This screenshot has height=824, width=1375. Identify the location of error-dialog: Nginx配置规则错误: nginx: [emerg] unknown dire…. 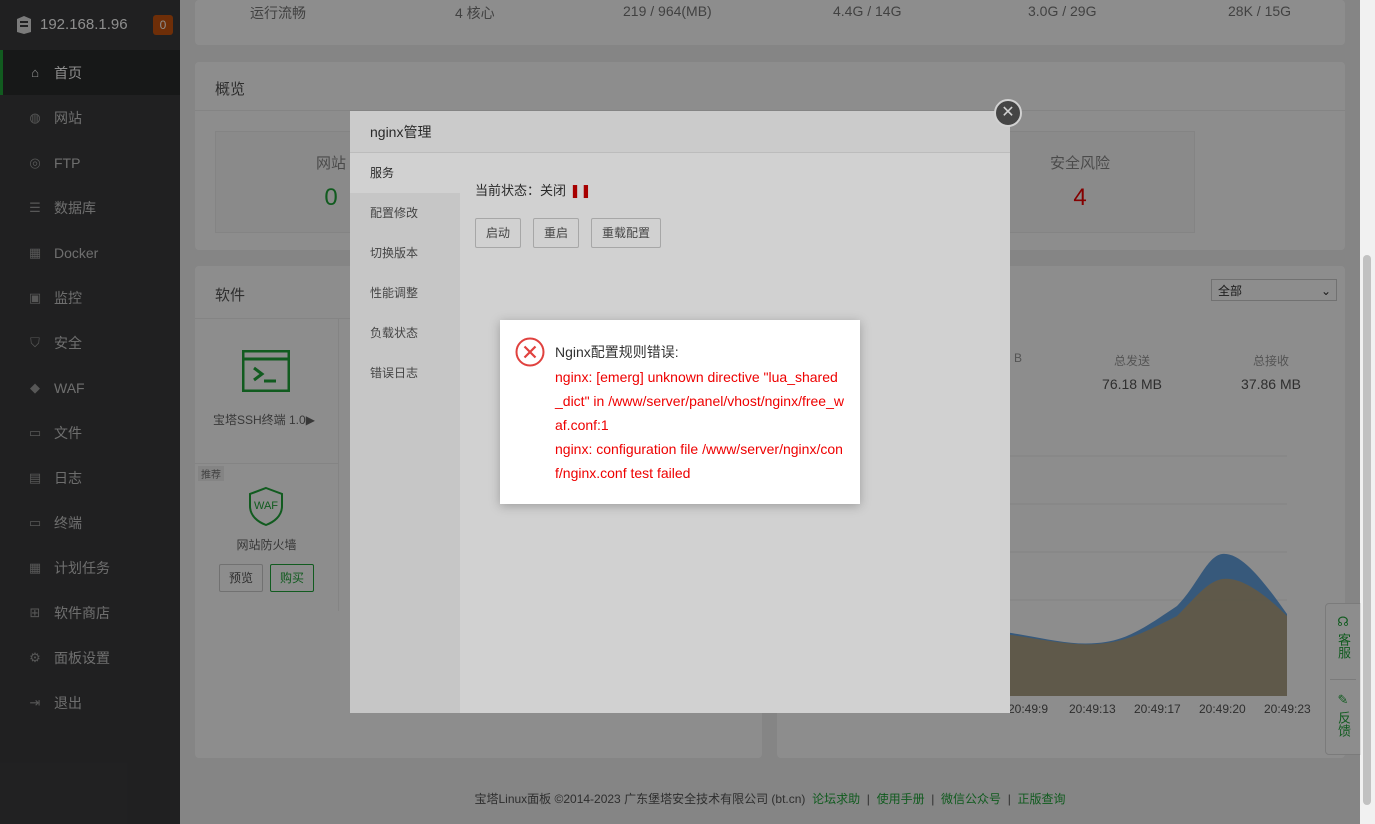
(680, 412).